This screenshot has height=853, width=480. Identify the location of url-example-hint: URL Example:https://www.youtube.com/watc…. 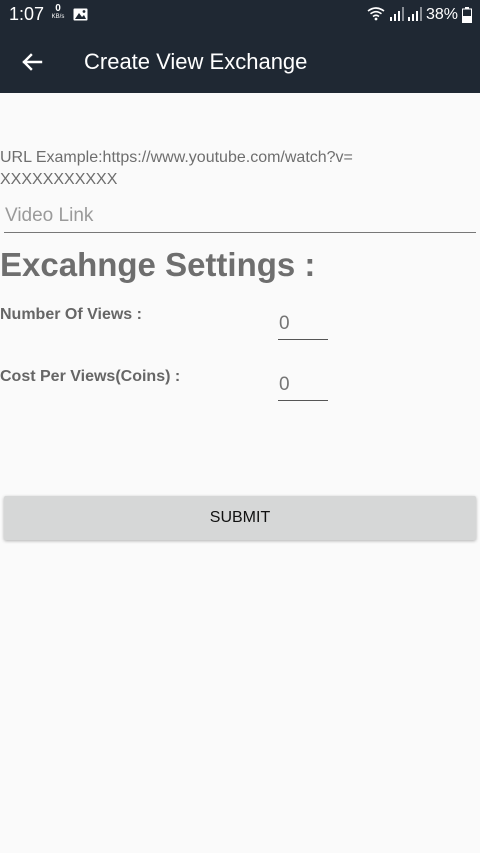
(176, 168).